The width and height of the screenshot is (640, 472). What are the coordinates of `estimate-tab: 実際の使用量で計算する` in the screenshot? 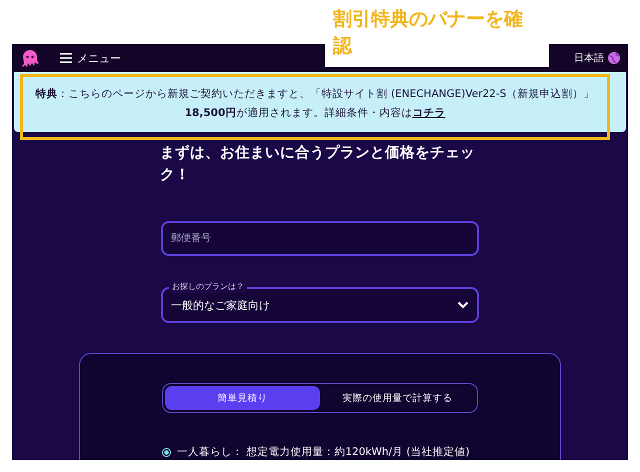 It's located at (397, 398).